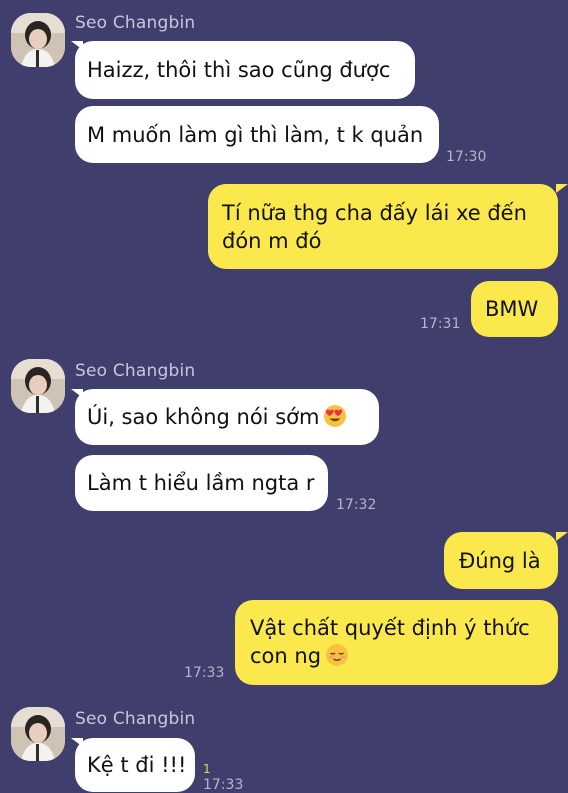 Image resolution: width=568 pixels, height=793 pixels. What do you see at coordinates (286, 656) in the screenshot?
I see `message-text: con ng` at bounding box center [286, 656].